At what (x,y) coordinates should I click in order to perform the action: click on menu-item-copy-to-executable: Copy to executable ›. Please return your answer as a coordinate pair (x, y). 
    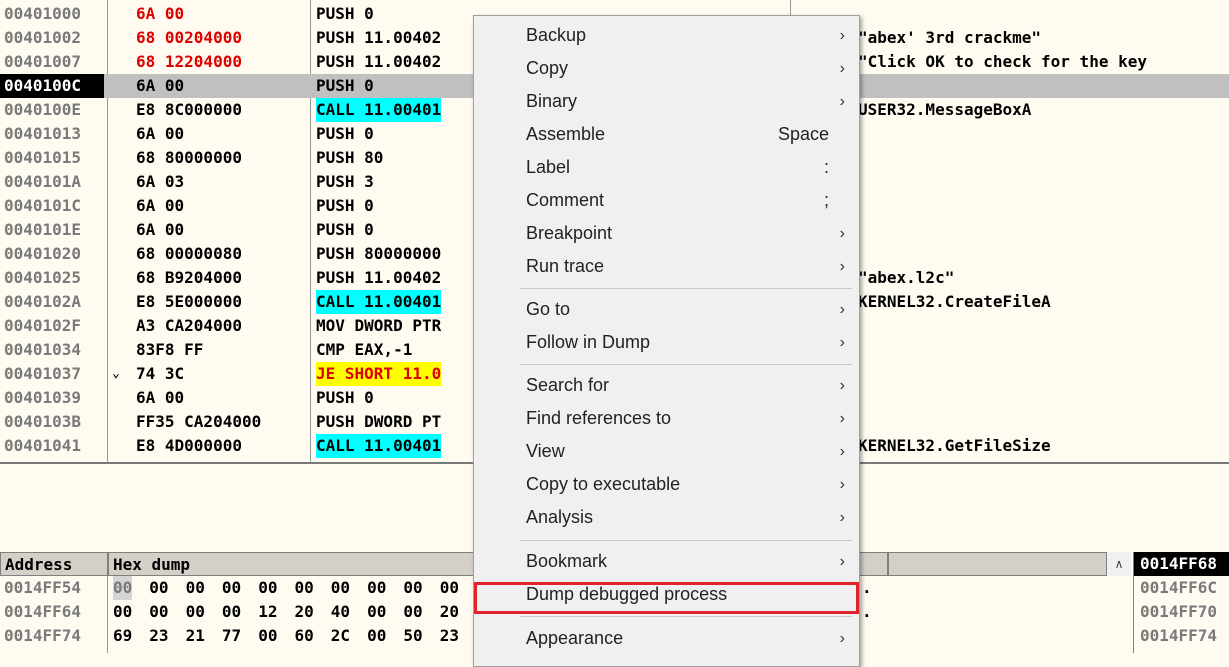
    Looking at the image, I should click on (666, 484).